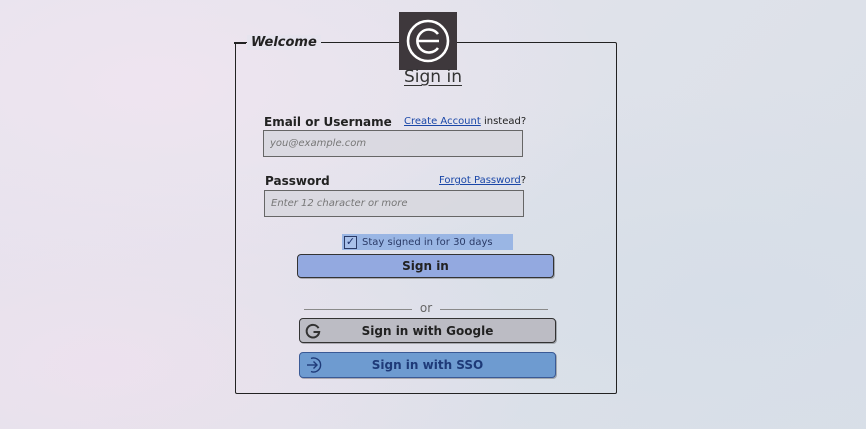 The height and width of the screenshot is (429, 866). What do you see at coordinates (494, 309) in the screenshot?
I see `divider-line-right` at bounding box center [494, 309].